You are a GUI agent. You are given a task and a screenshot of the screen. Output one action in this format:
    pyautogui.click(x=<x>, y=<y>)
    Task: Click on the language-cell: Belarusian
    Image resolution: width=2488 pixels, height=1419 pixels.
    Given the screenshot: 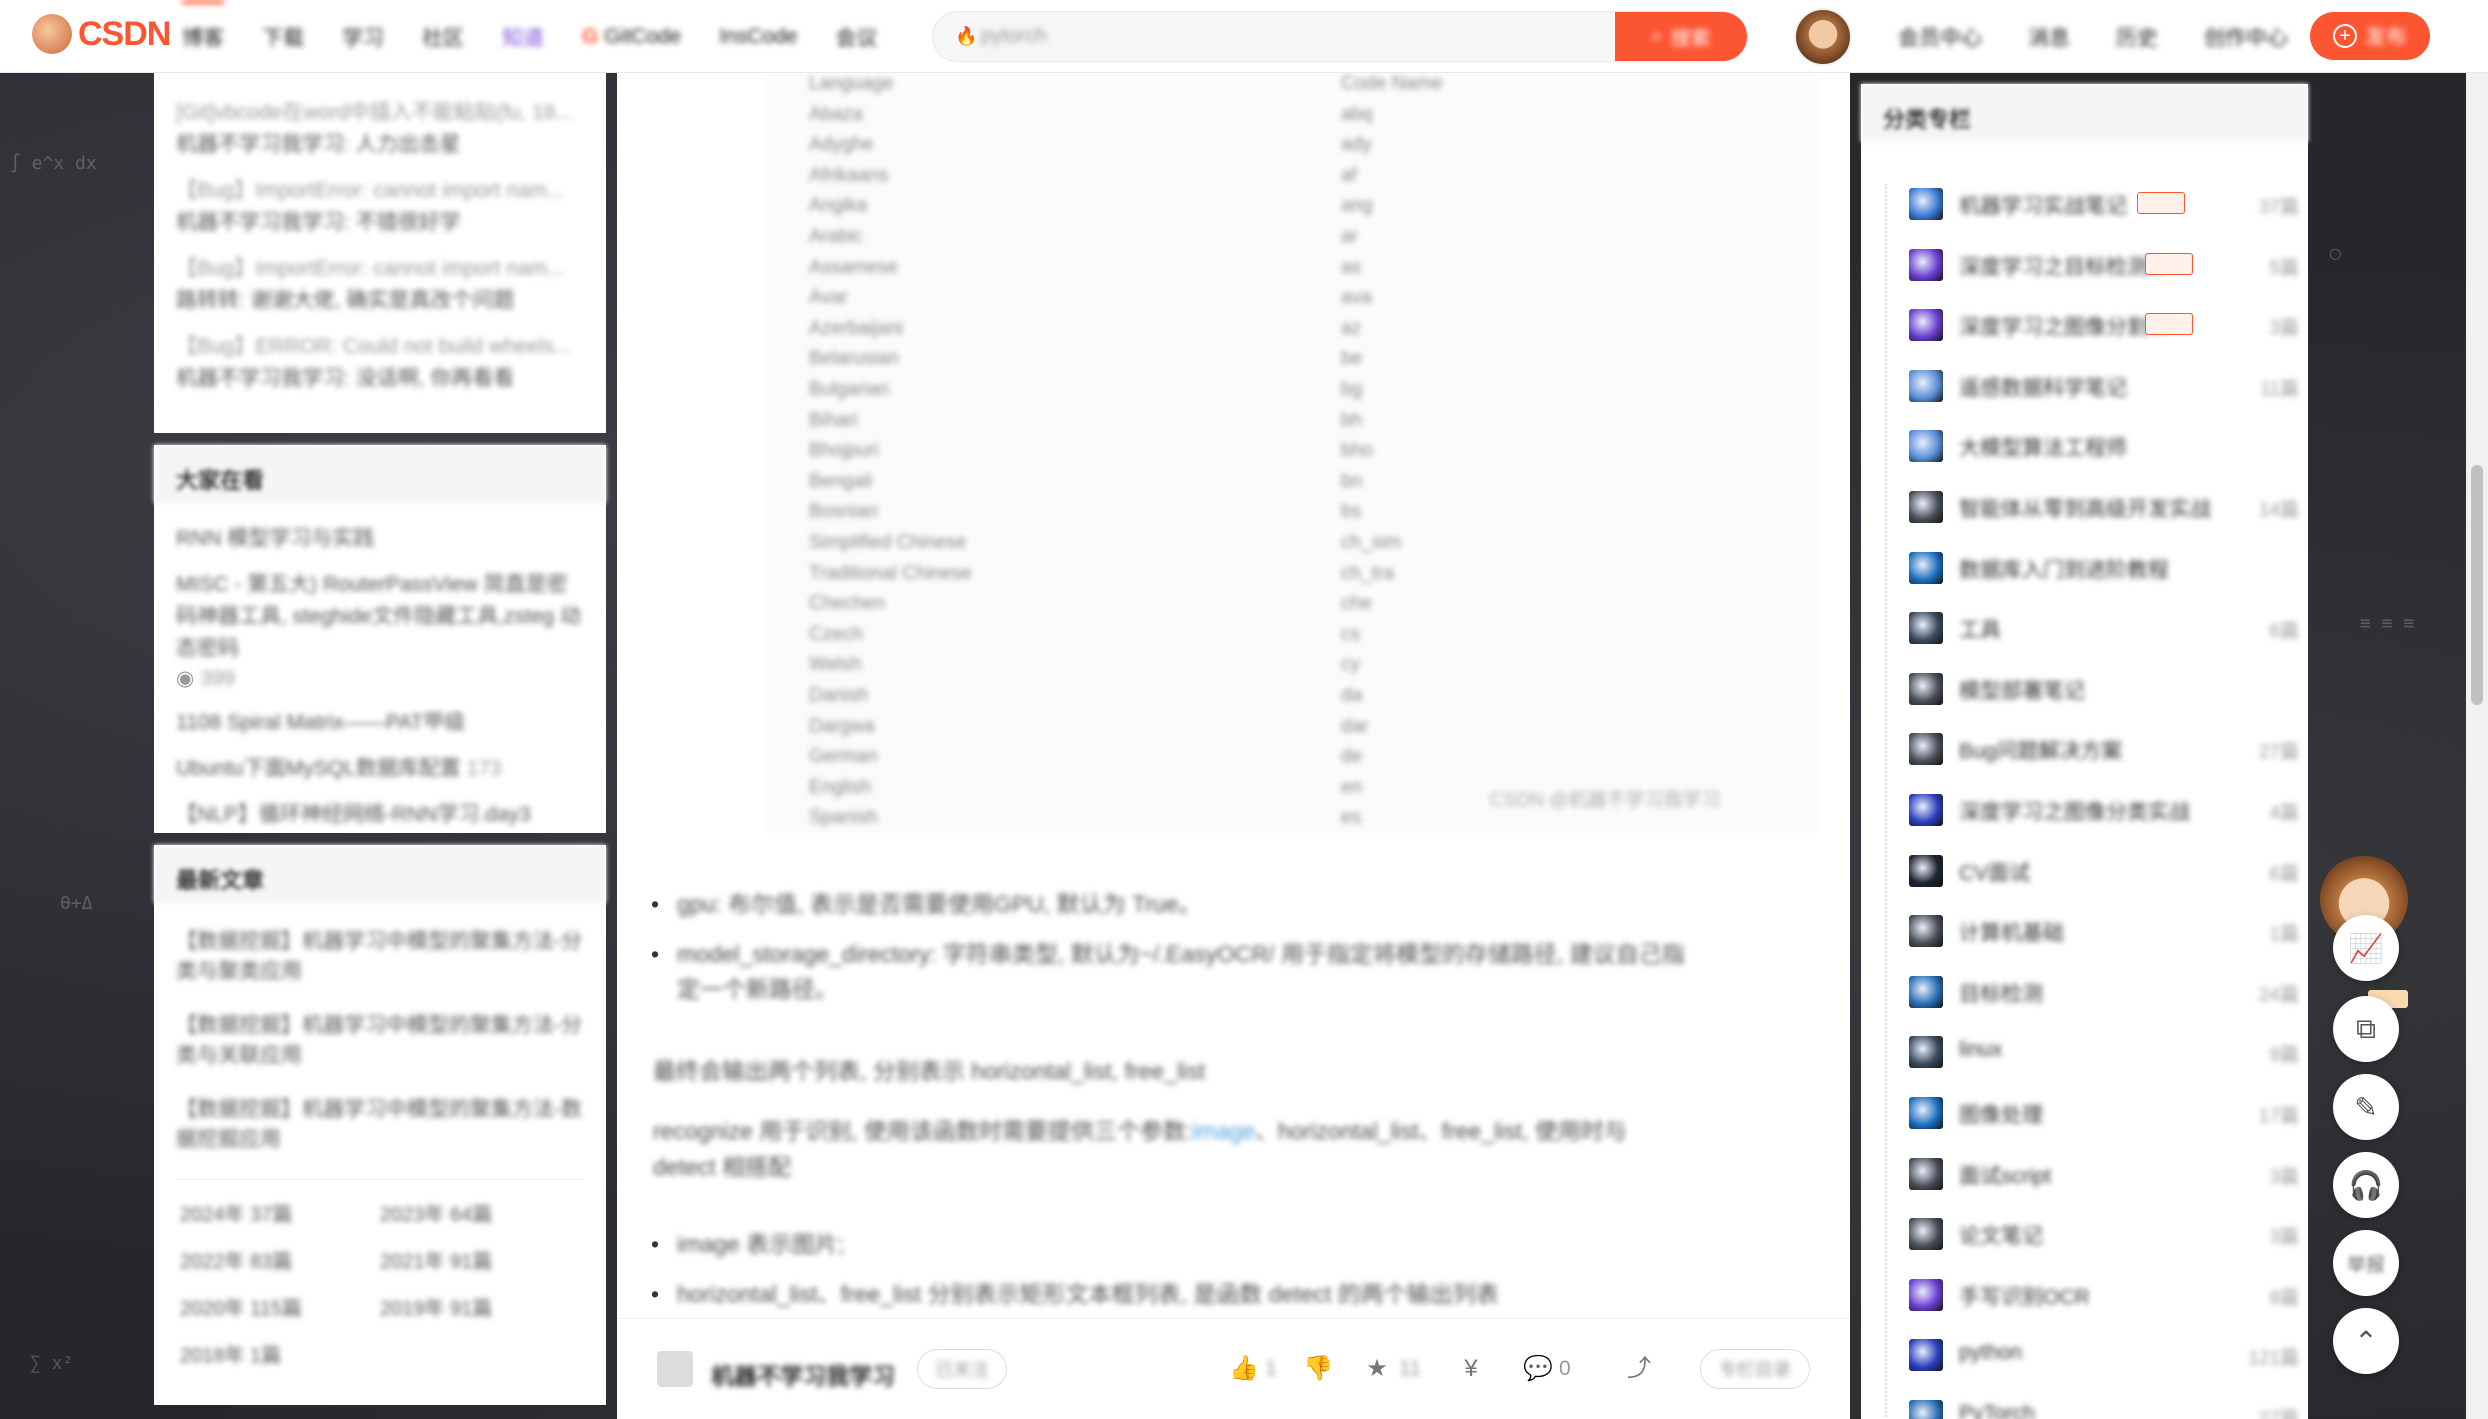 What is the action you would take?
    pyautogui.click(x=854, y=359)
    